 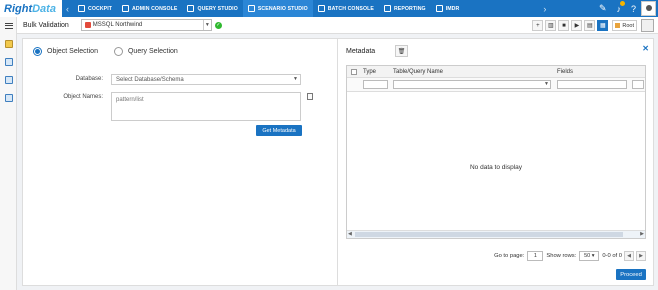 I want to click on nav-scroll-left-icon: ‹, so click(x=67, y=9).